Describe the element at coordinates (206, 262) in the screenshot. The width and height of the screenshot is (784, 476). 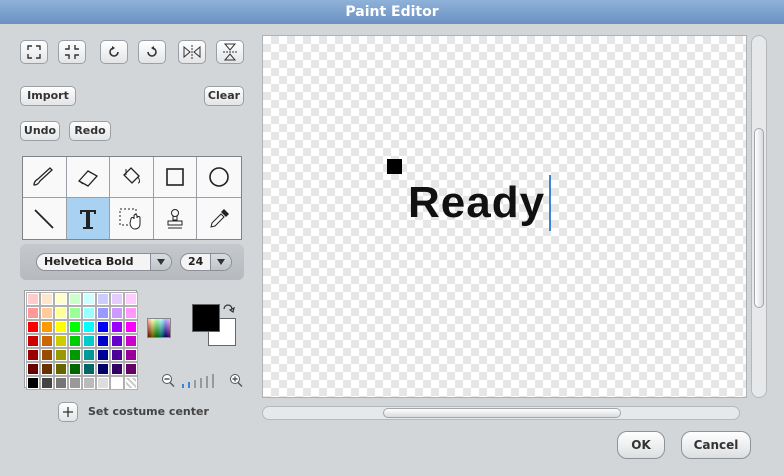
I see `font-size-select: 24` at that location.